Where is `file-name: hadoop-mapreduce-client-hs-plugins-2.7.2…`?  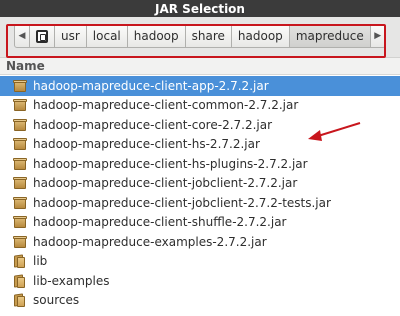 file-name: hadoop-mapreduce-client-hs-plugins-2.7.2… is located at coordinates (170, 163).